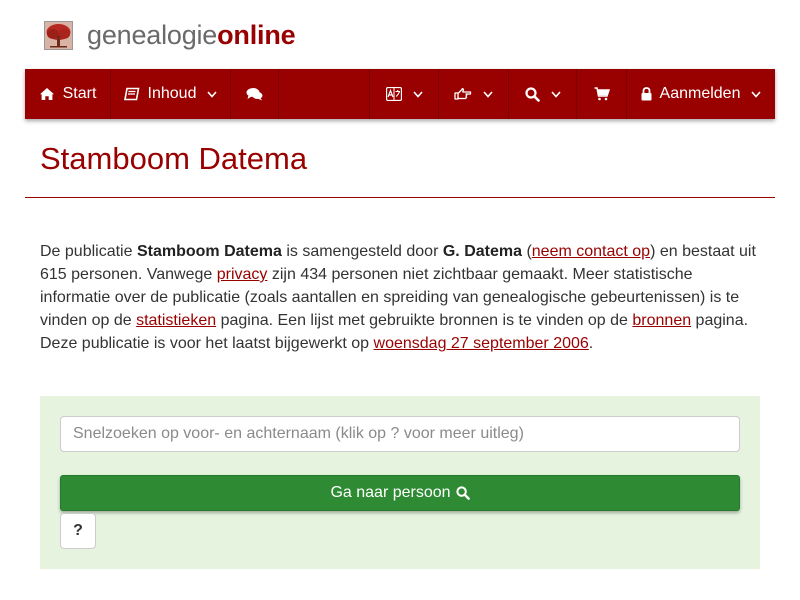 The image size is (800, 600). What do you see at coordinates (400, 197) in the screenshot?
I see `title-divider` at bounding box center [400, 197].